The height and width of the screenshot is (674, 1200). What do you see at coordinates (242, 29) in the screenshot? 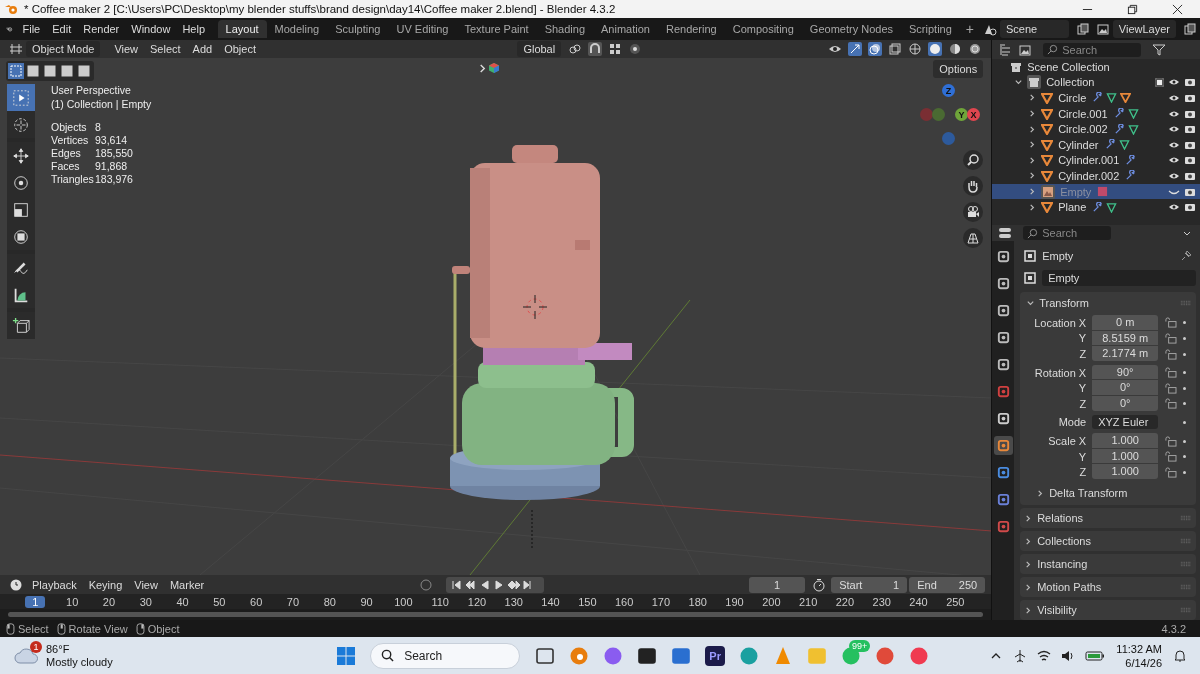
I see `workspace-tab: Layout` at bounding box center [242, 29].